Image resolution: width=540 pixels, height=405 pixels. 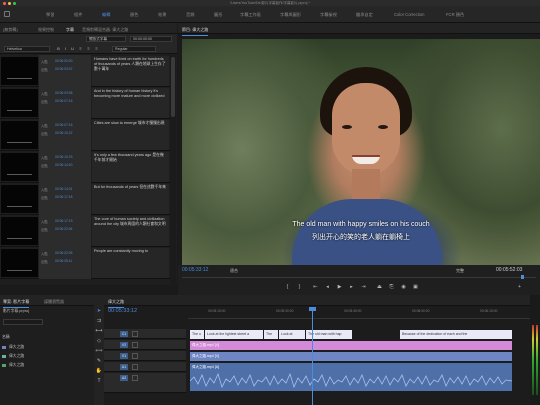 I want to click on tab-project: 專案: 影片字幕, so click(x=16, y=303).